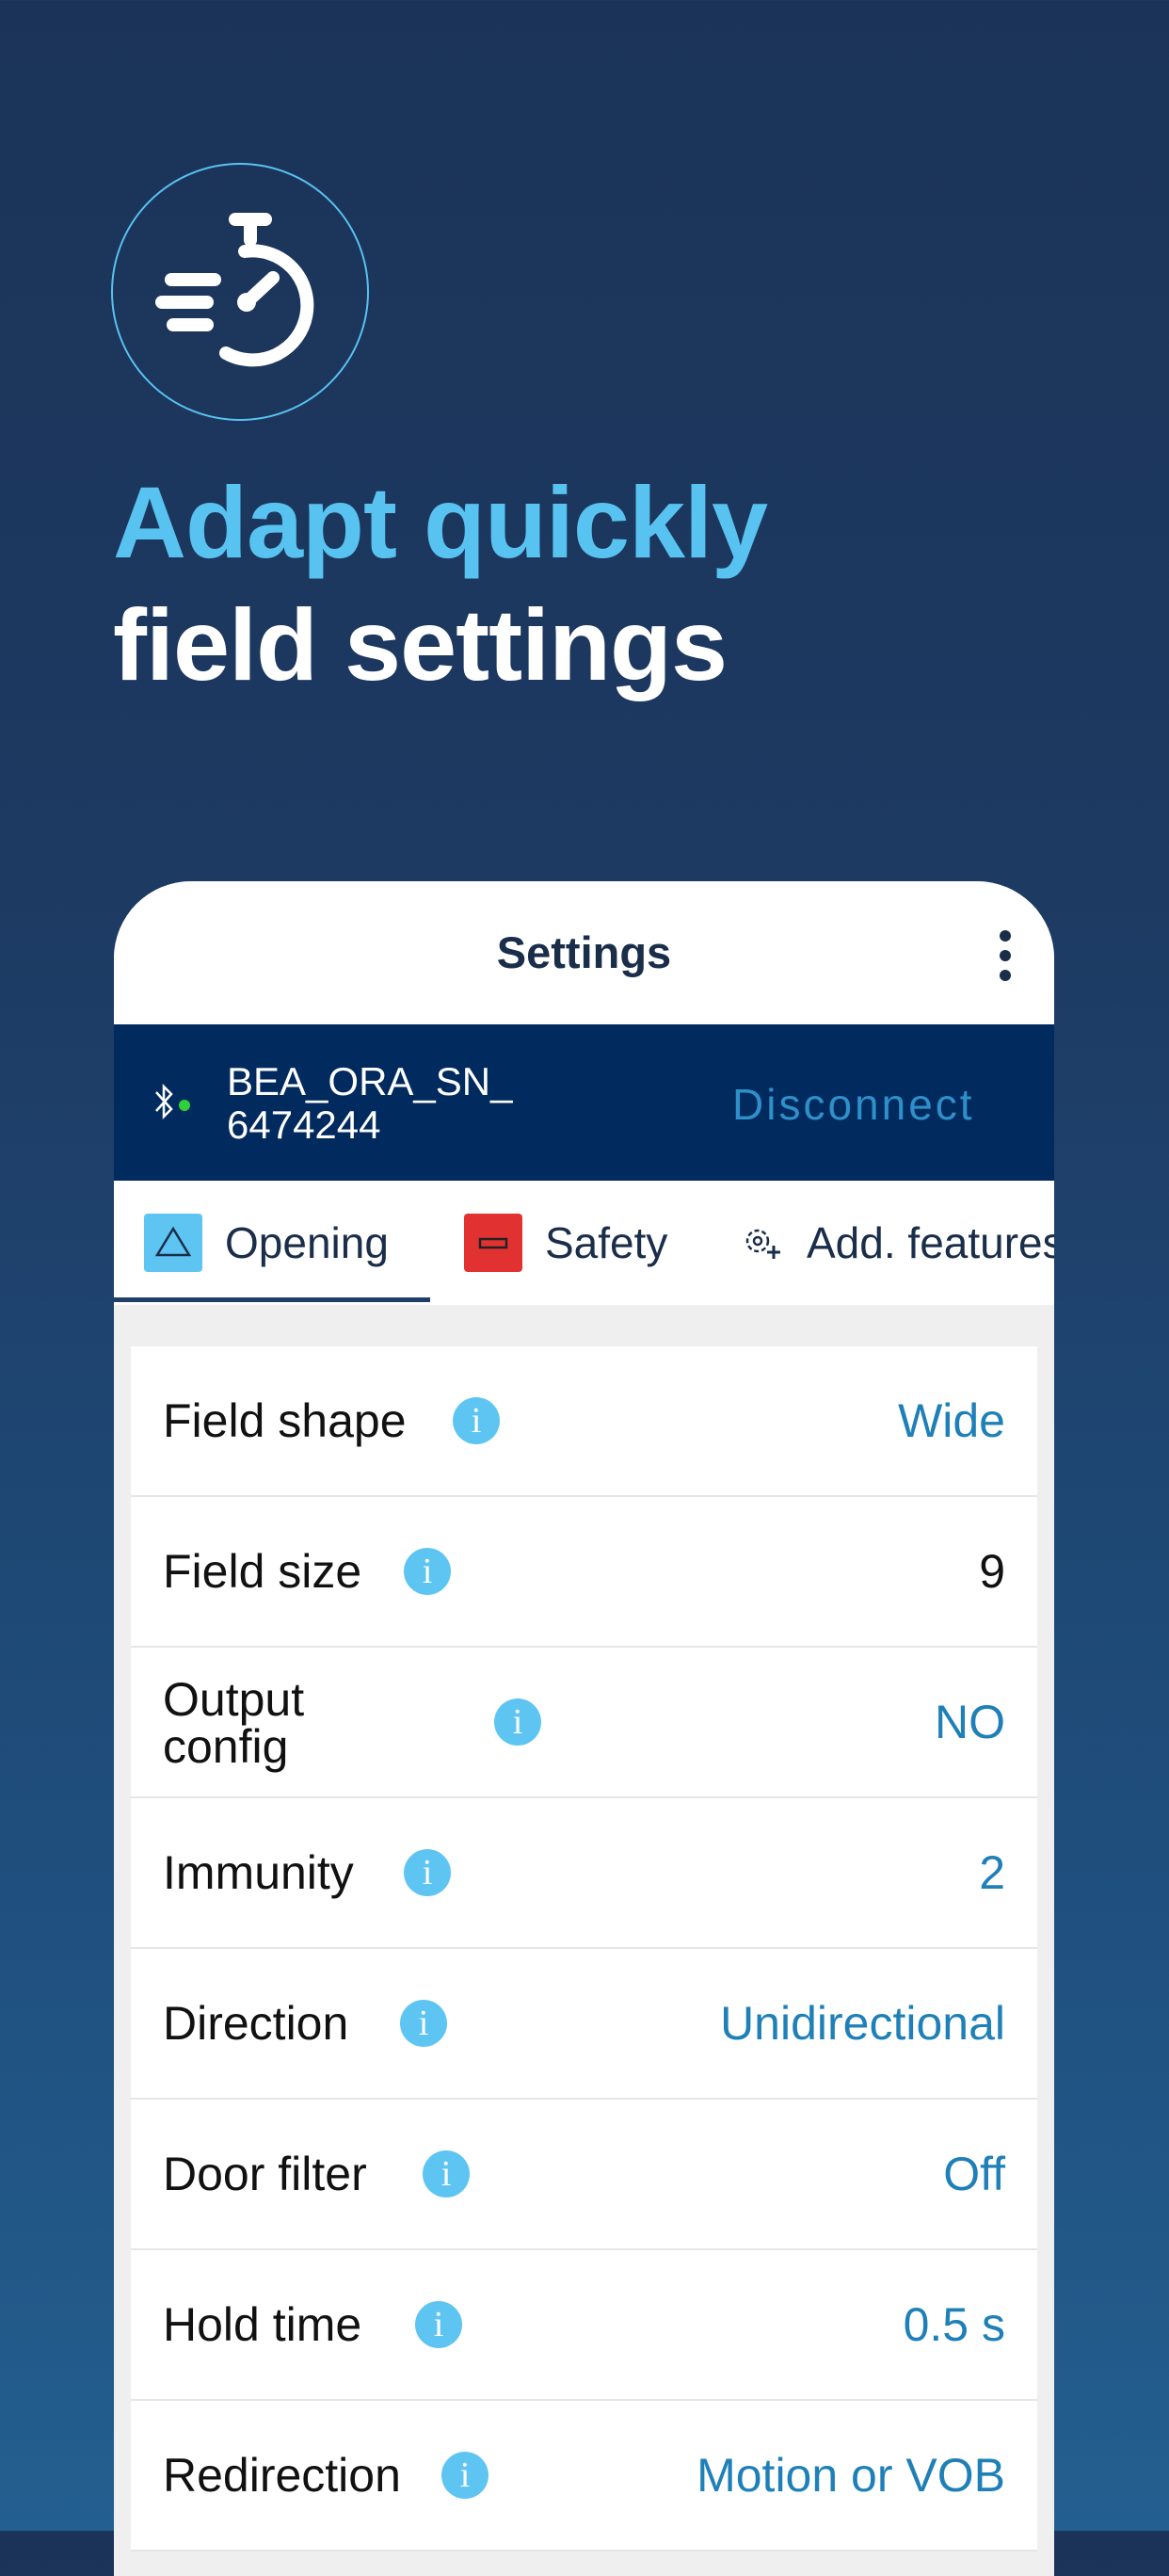 This screenshot has height=2576, width=1169. I want to click on setting-row-door-filter: Door filter i Off, so click(584, 2175).